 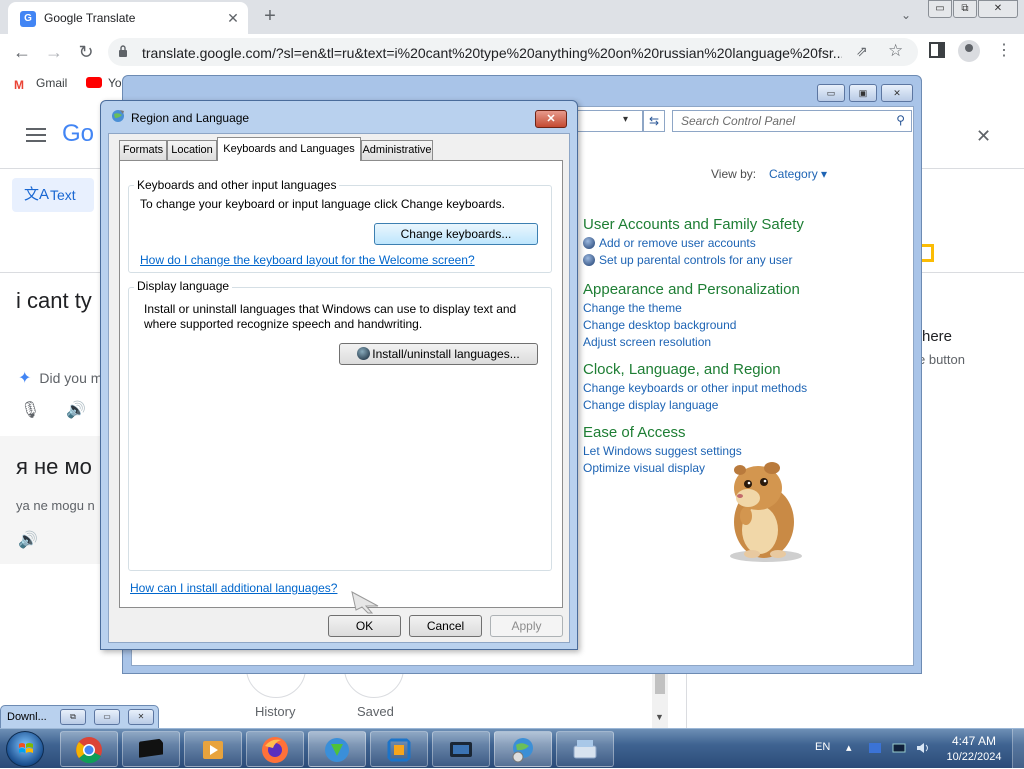 I want to click on page-scrollbar: ▼, so click(x=660, y=699).